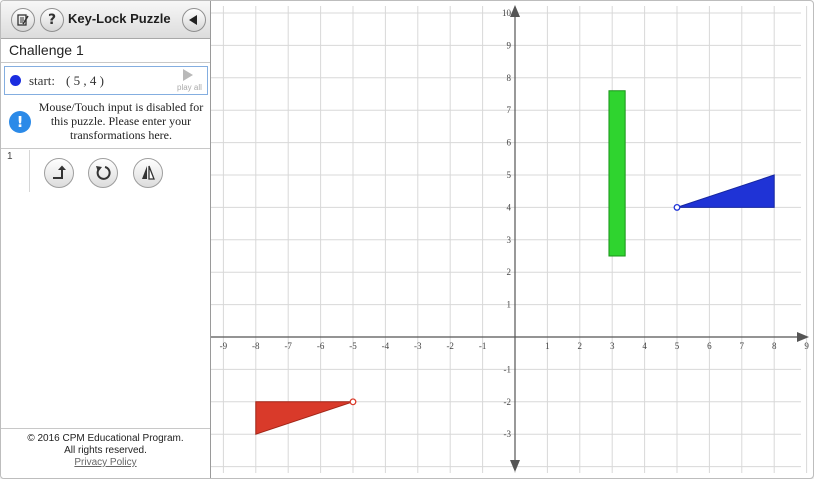  I want to click on rotate-button, so click(103, 173).